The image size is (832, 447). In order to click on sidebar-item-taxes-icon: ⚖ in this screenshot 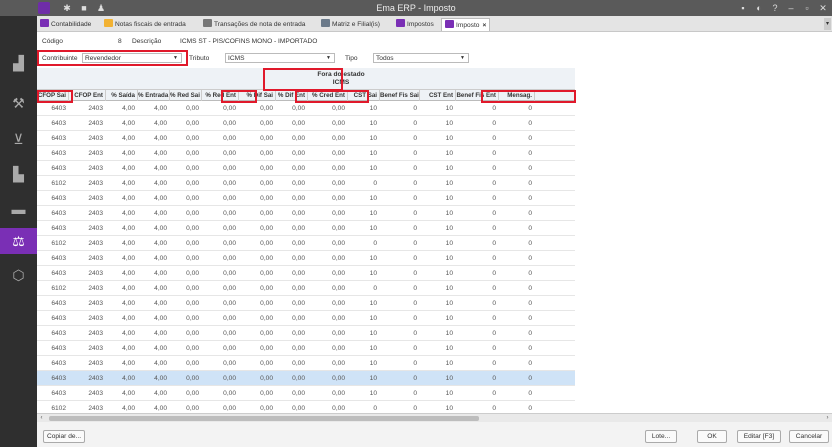, I will do `click(18, 241)`.